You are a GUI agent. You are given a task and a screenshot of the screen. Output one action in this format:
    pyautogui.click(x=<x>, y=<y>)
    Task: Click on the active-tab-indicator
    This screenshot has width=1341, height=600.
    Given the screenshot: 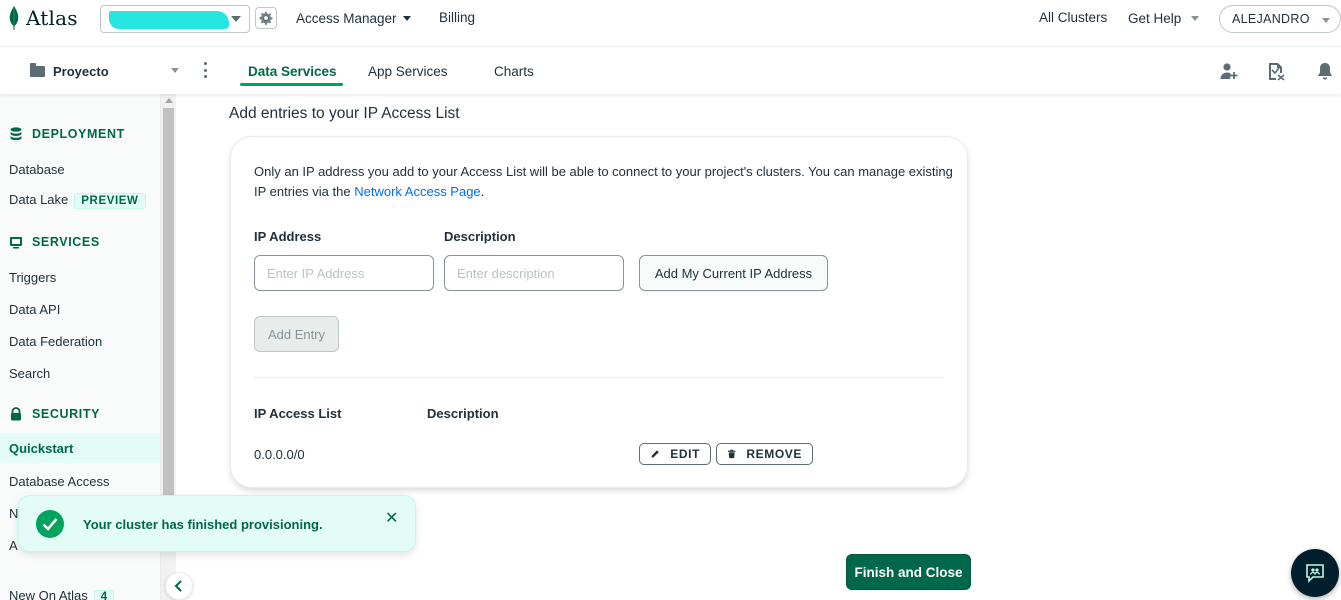 What is the action you would take?
    pyautogui.click(x=291, y=84)
    